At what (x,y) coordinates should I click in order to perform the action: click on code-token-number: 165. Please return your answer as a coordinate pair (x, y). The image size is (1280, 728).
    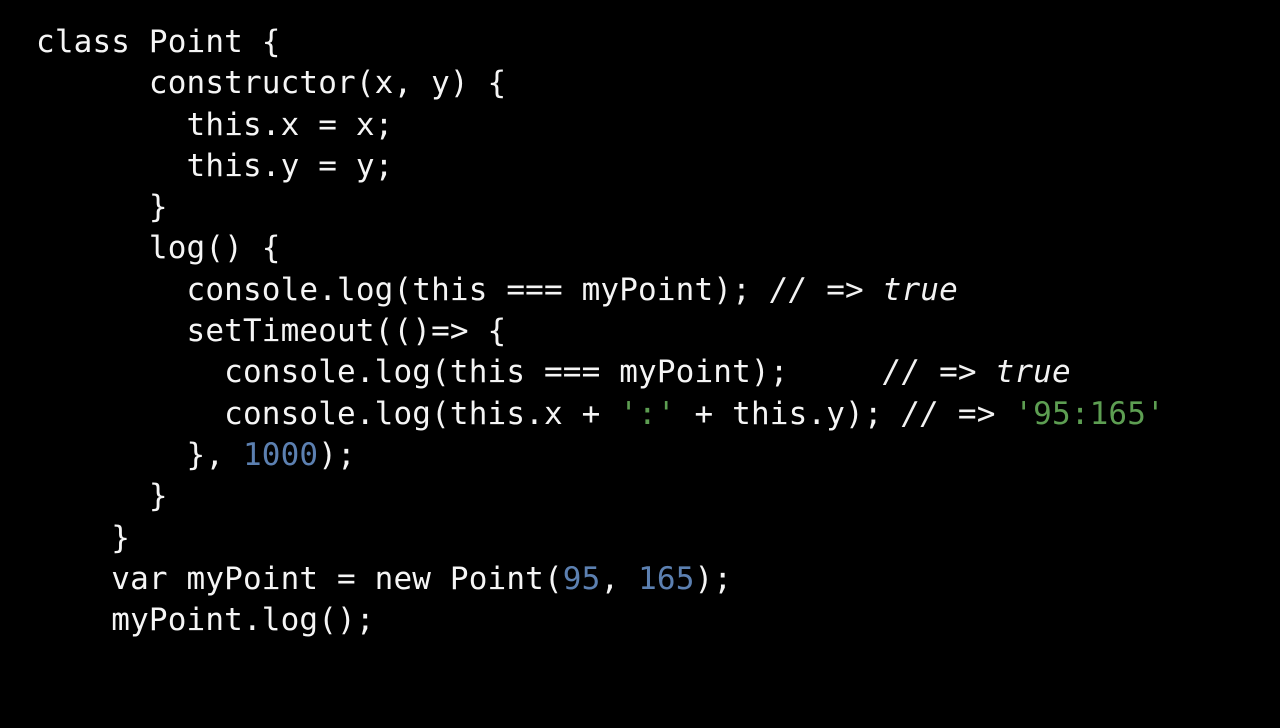
    Looking at the image, I should click on (666, 578).